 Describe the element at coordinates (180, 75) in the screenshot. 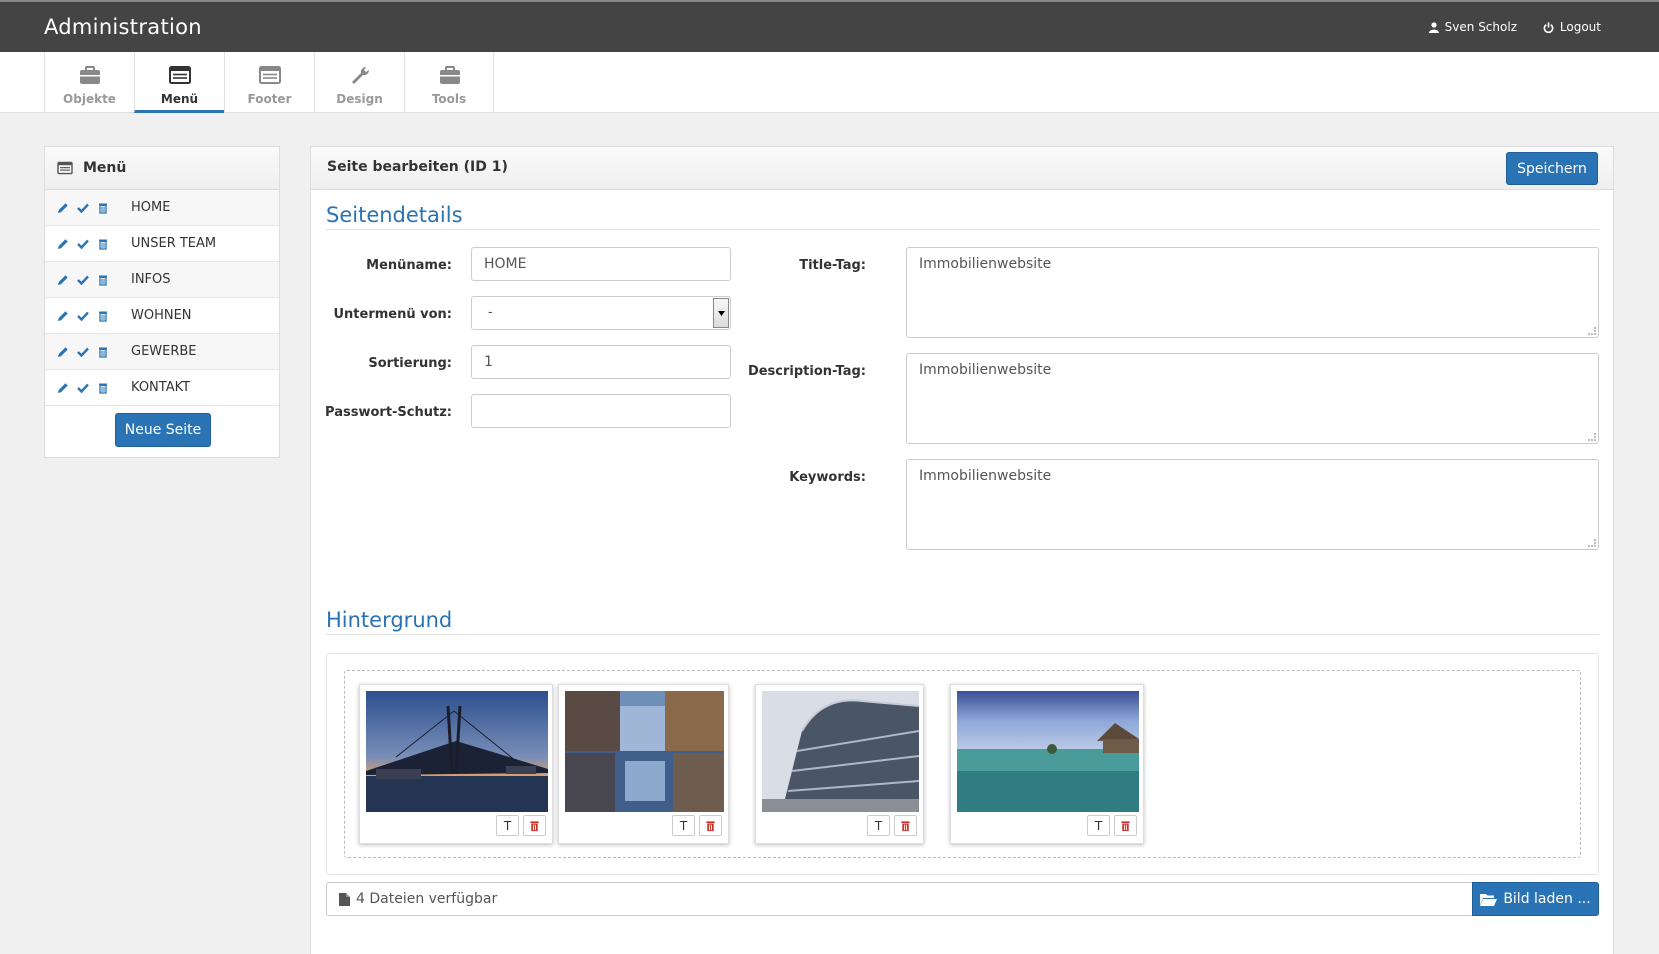

I see `list-icon` at that location.